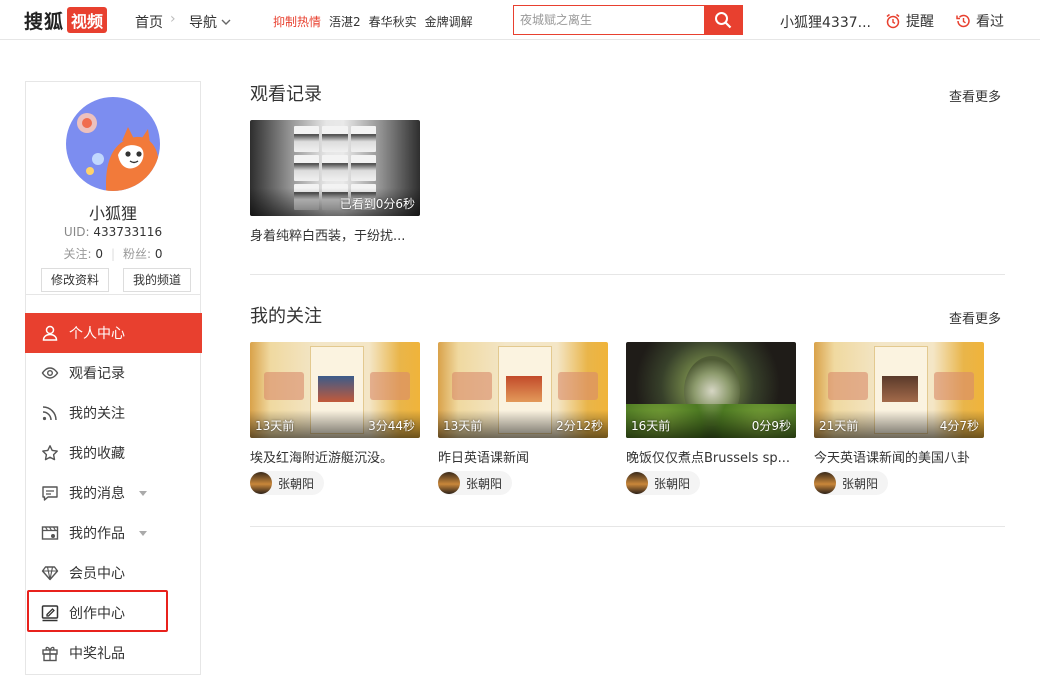 Image resolution: width=1040 pixels, height=683 pixels. I want to click on uid-label: UID:, so click(76, 232).